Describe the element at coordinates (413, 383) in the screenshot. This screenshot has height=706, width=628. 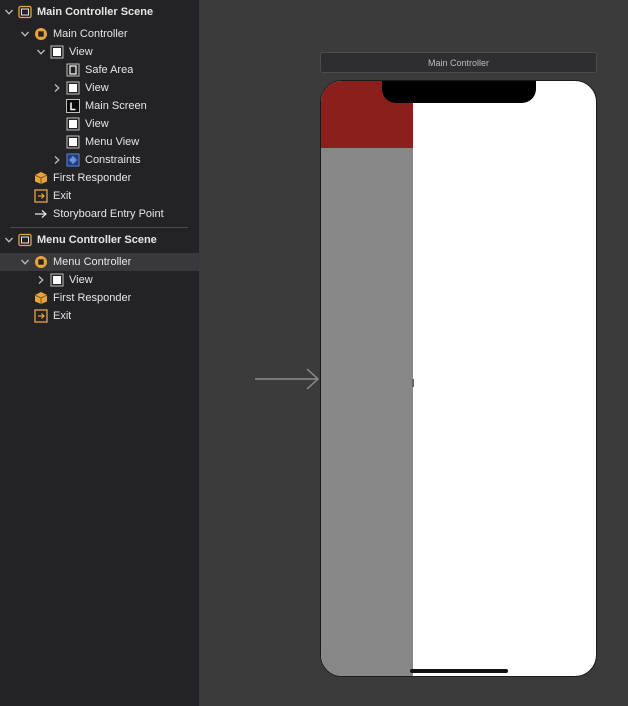
I see `resize-handle` at that location.